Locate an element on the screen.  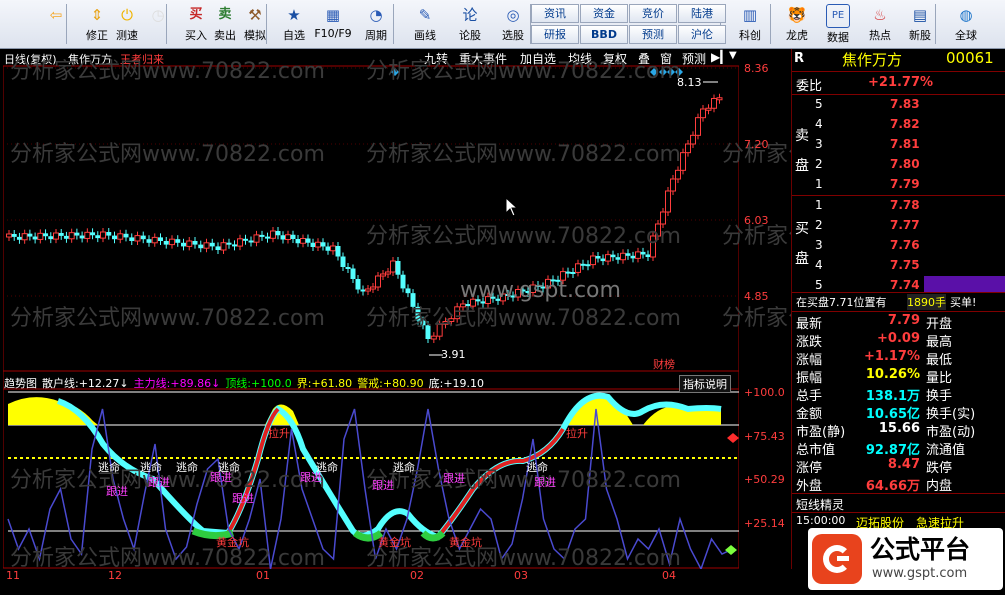
buy-level-row: 1 7.78 is located at coordinates (865, 205).